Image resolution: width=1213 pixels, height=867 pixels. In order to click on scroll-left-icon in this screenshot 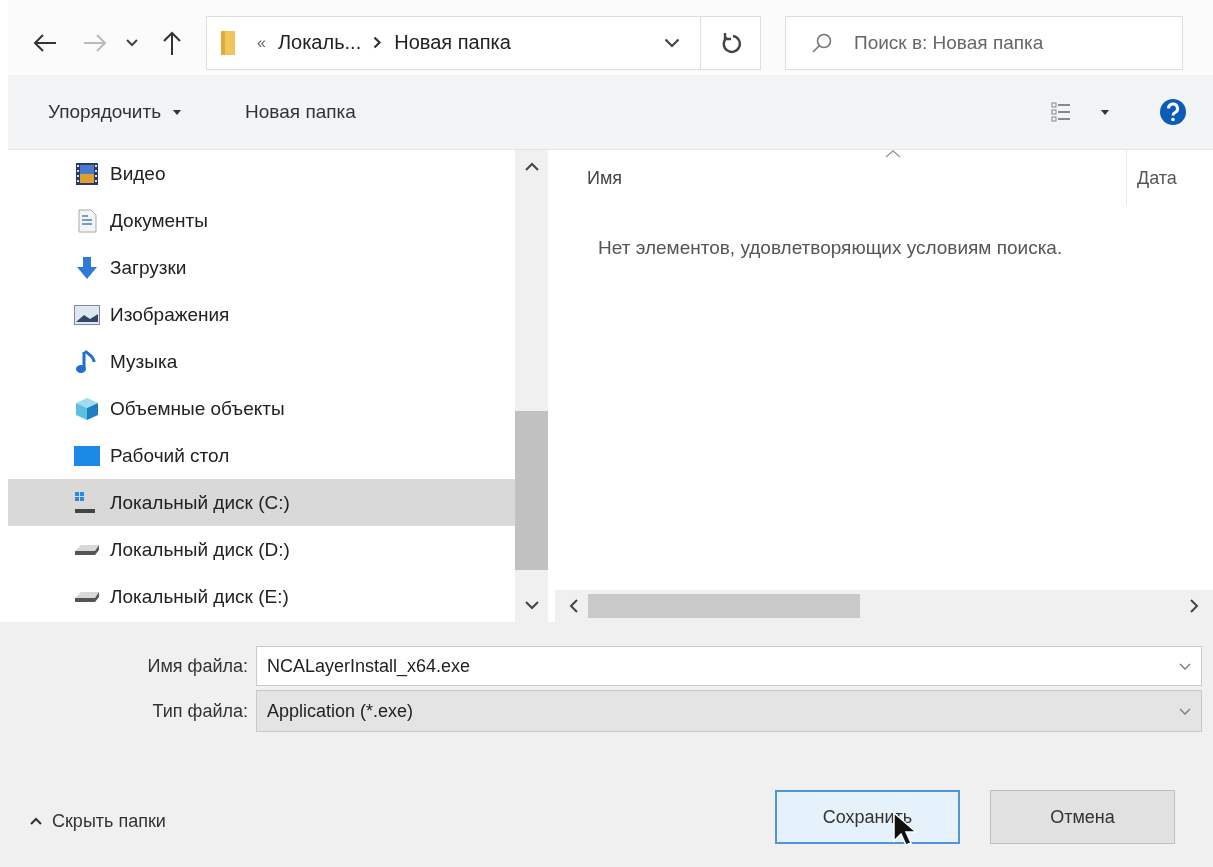, I will do `click(573, 606)`.